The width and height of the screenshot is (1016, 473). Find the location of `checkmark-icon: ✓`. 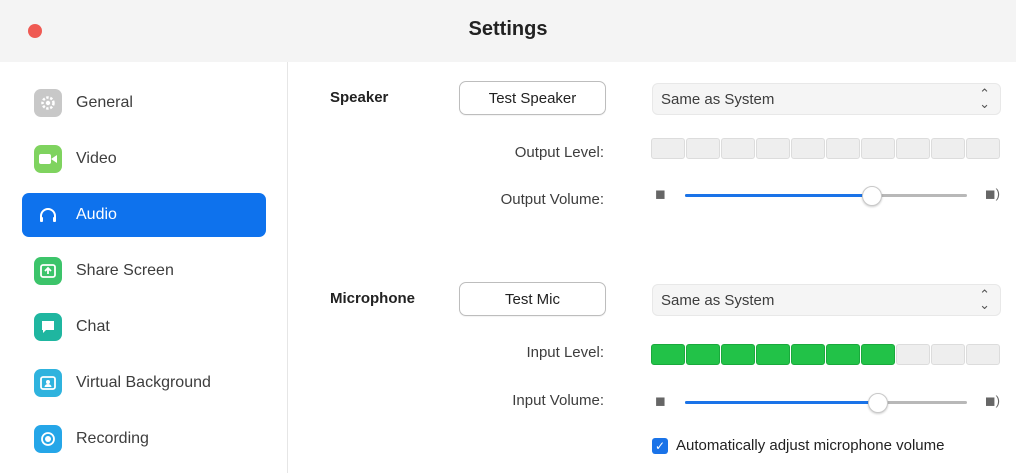

checkmark-icon: ✓ is located at coordinates (660, 446).